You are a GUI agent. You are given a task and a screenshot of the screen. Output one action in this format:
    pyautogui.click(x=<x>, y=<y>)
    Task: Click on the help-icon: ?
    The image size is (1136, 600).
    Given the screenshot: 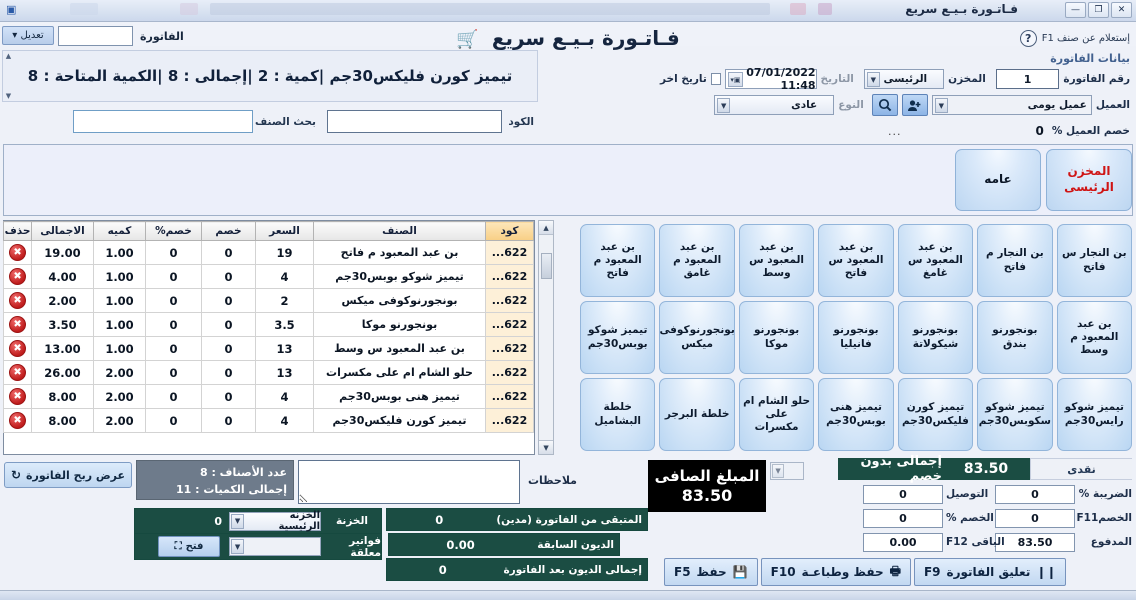 What is the action you would take?
    pyautogui.click(x=1028, y=38)
    